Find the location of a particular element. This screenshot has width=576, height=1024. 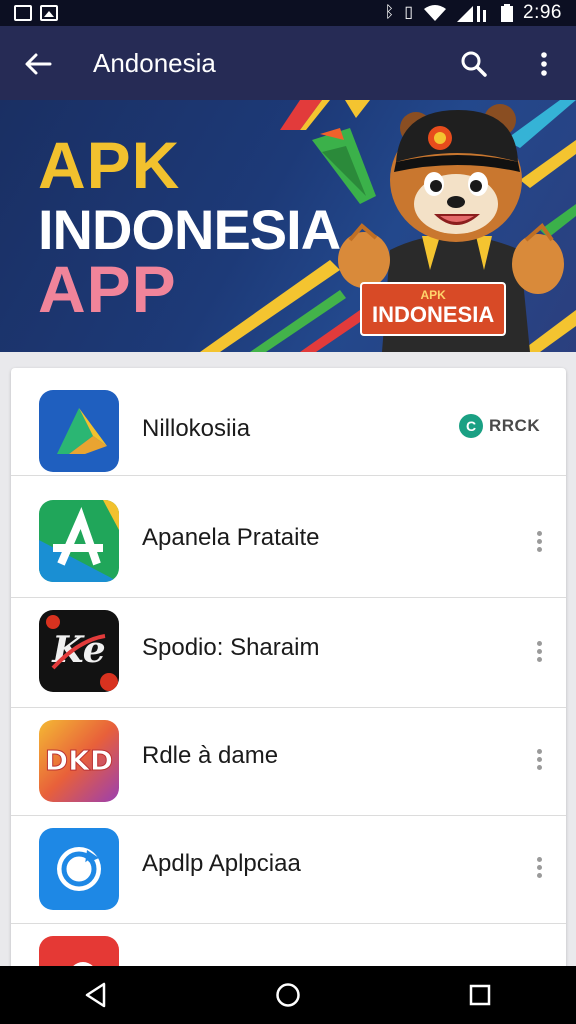

app-name: Apdlp Aplpciaa is located at coordinates (221, 863).